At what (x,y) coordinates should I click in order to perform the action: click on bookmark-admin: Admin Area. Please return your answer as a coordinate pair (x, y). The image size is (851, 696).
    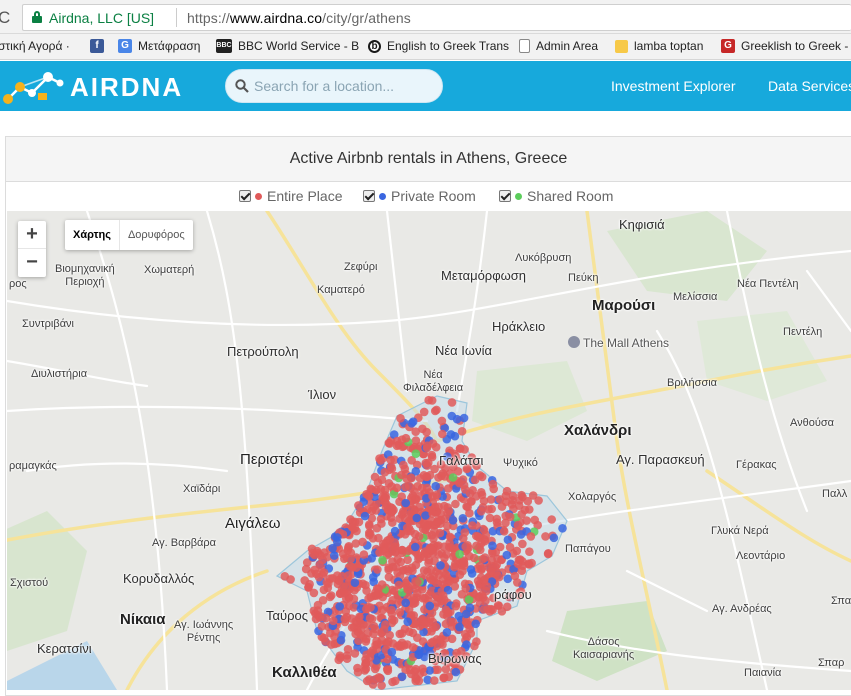
    Looking at the image, I should click on (558, 46).